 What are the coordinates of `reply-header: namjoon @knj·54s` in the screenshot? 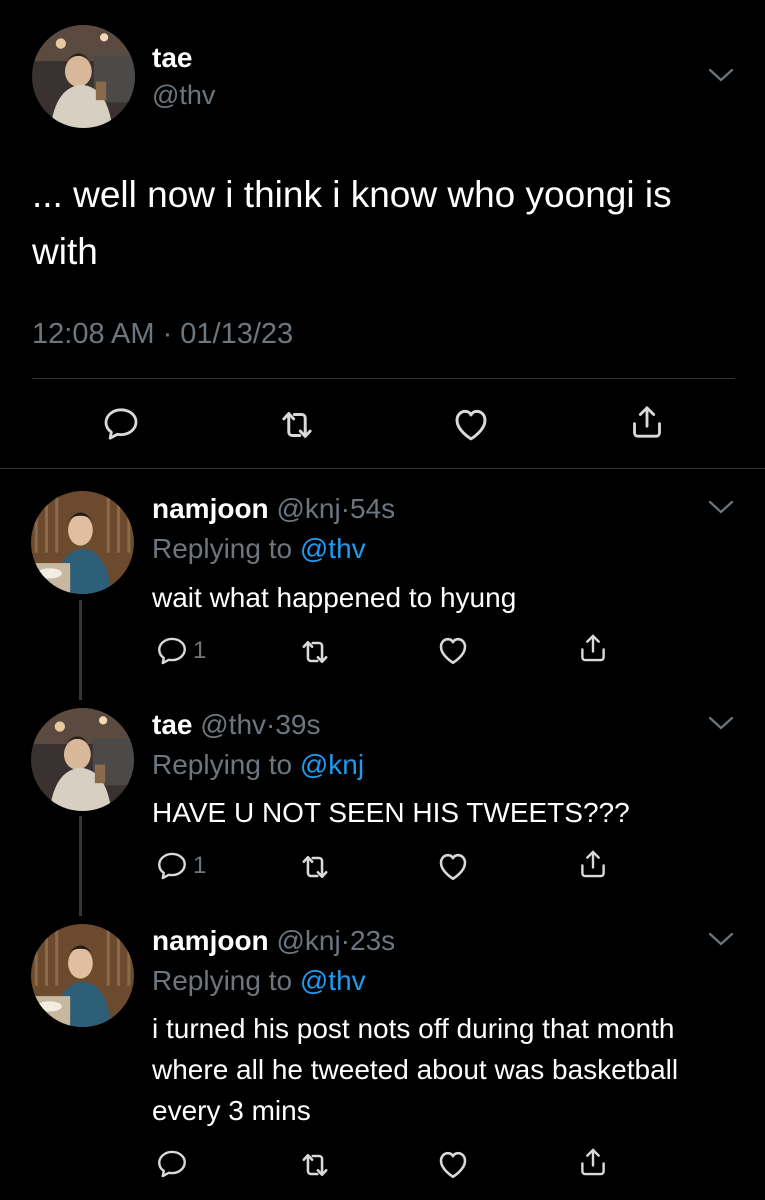 It's located at (273, 509).